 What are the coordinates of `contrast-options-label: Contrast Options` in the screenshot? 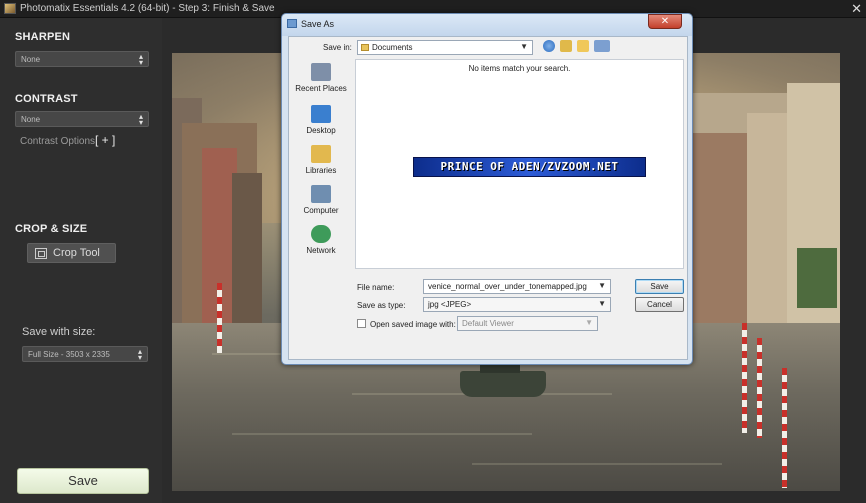 It's located at (58, 141).